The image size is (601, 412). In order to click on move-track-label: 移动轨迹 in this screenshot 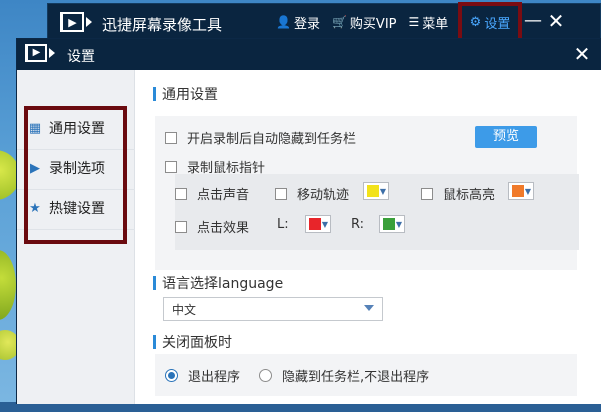, I will do `click(323, 195)`.